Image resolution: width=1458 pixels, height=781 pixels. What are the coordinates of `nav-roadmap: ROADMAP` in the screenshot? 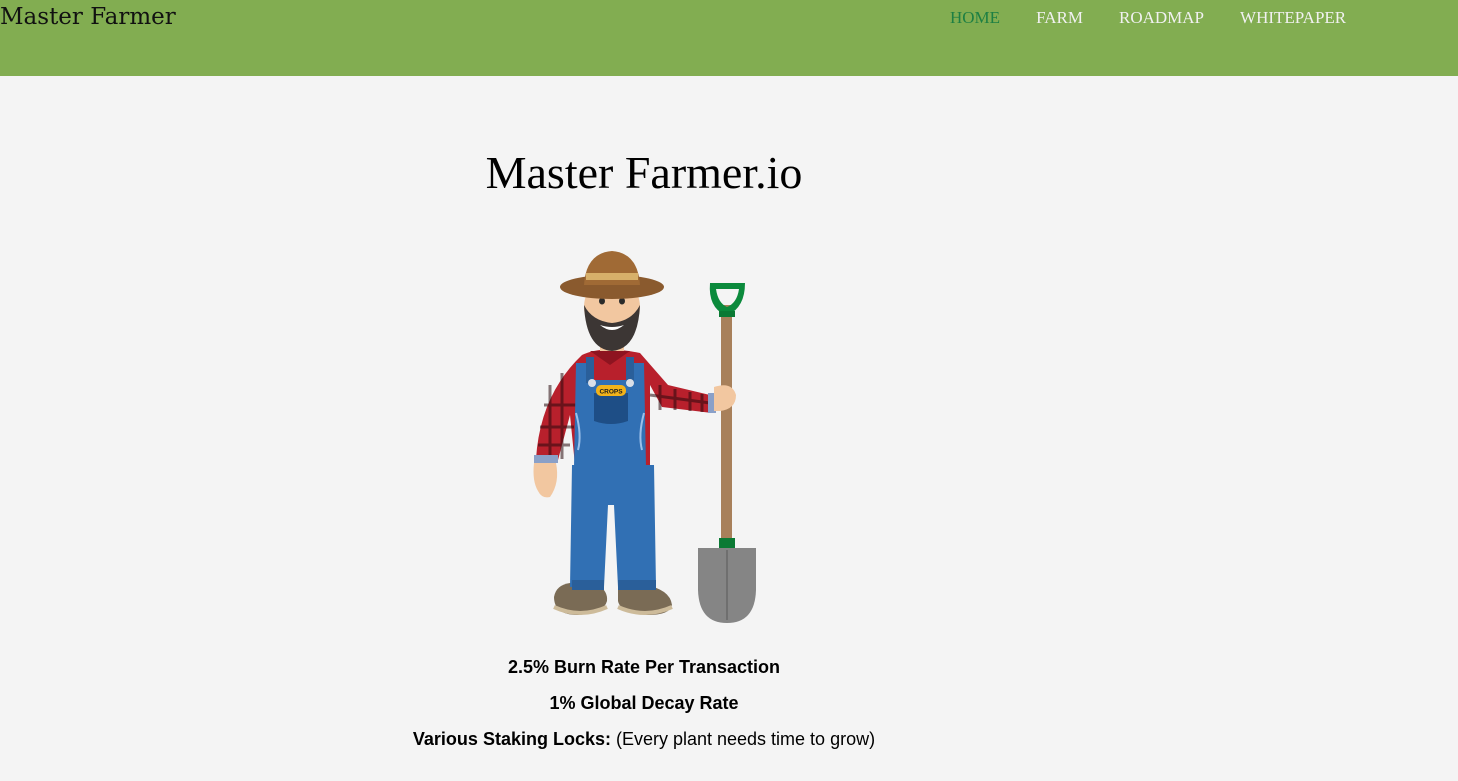 It's located at (1161, 18).